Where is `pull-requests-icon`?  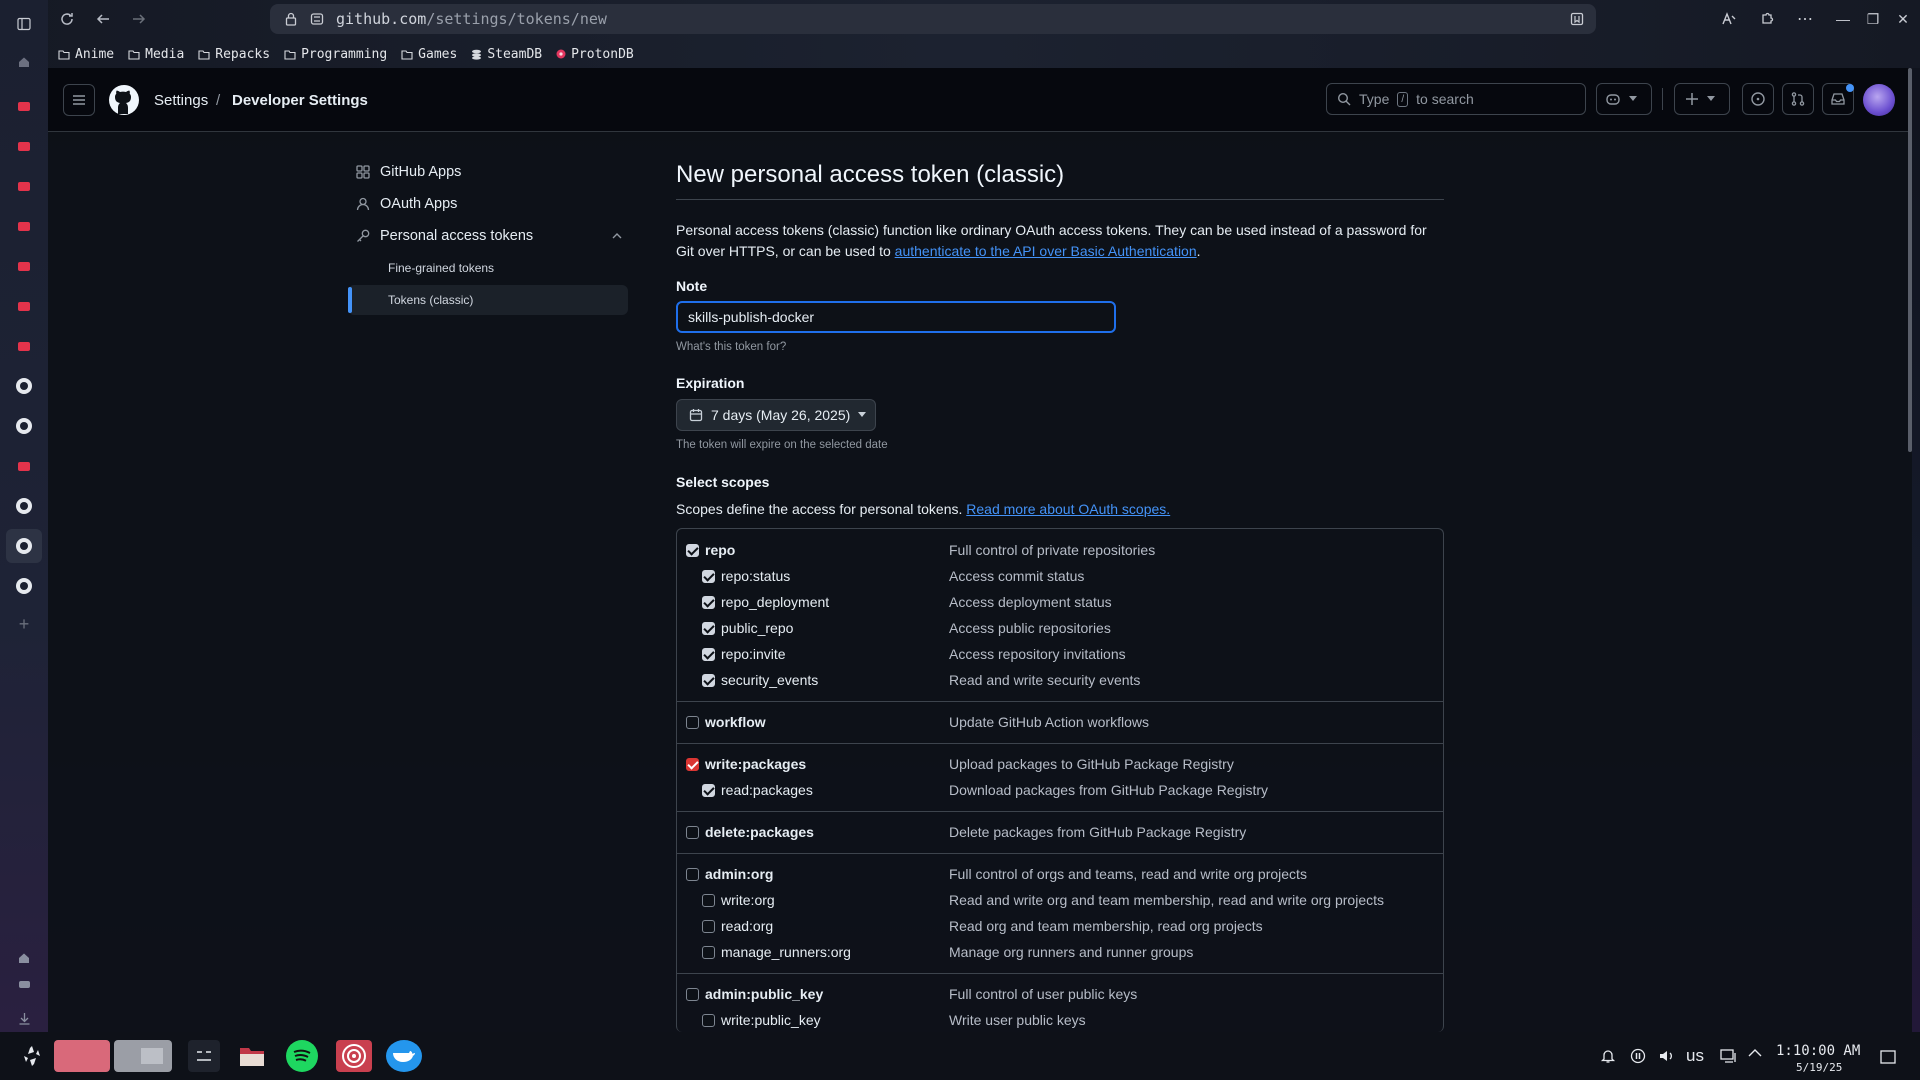 pull-requests-icon is located at coordinates (1798, 99).